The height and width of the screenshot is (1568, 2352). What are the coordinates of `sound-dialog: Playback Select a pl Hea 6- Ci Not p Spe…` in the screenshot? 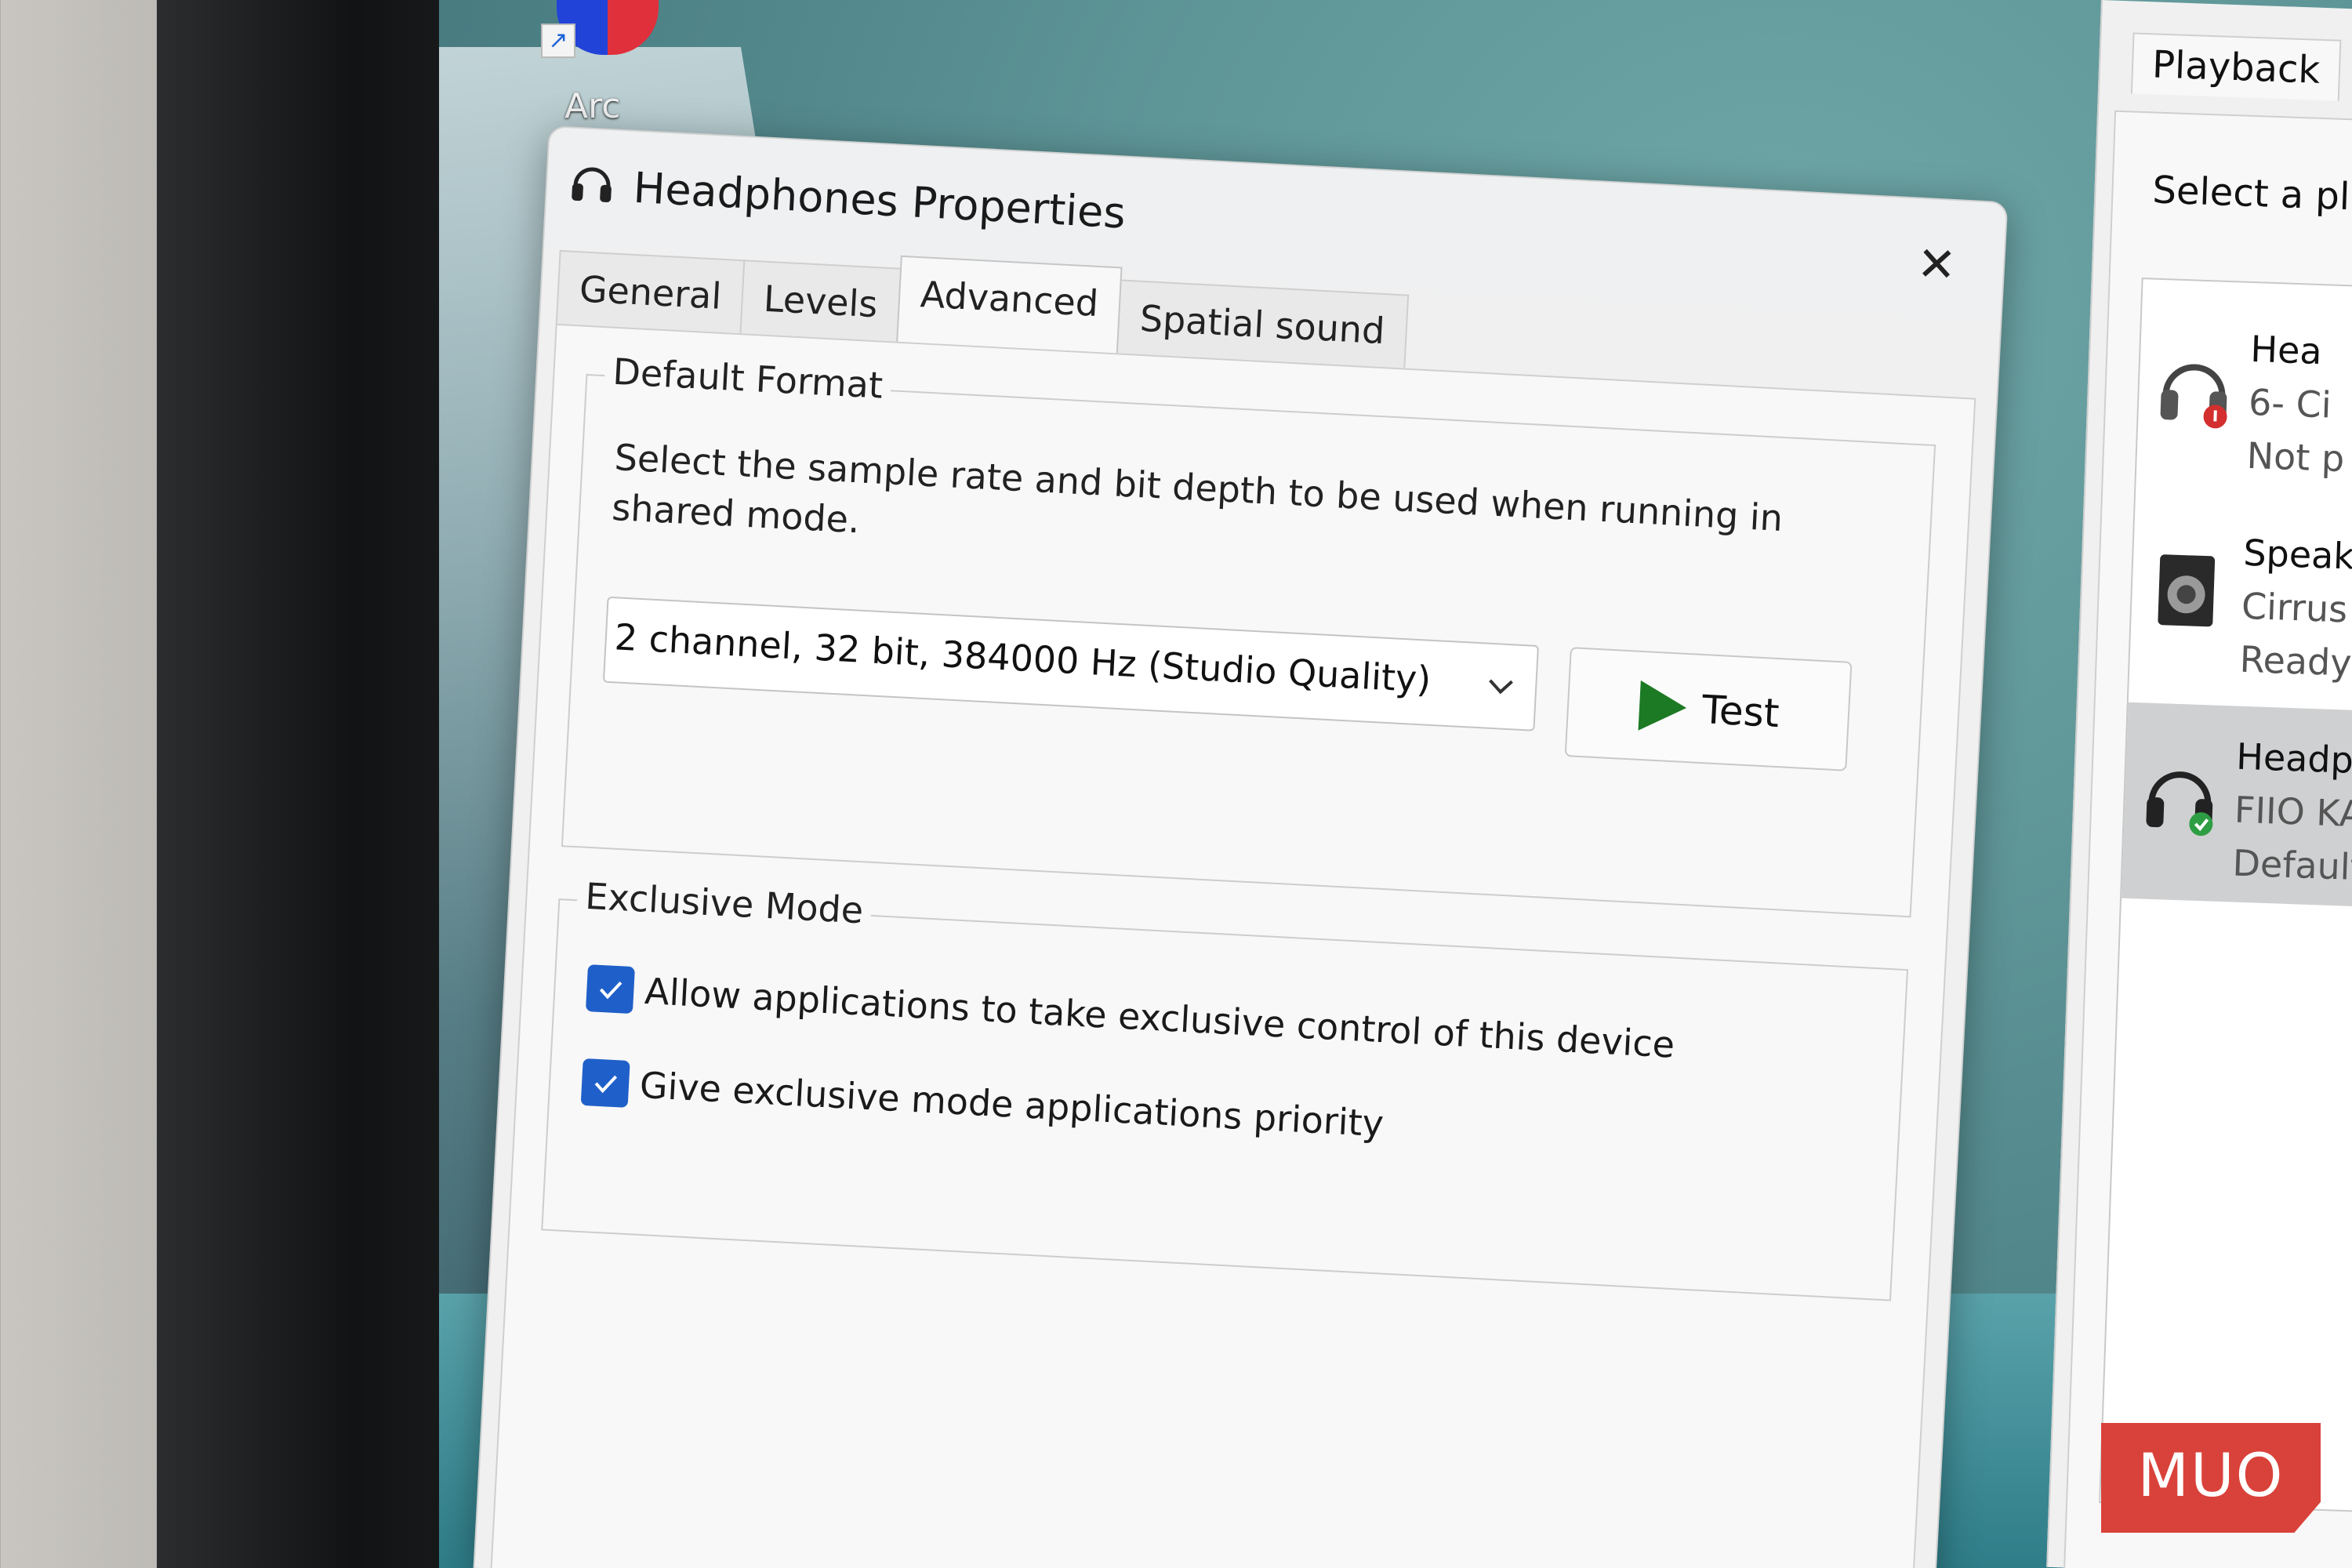 It's located at (2199, 784).